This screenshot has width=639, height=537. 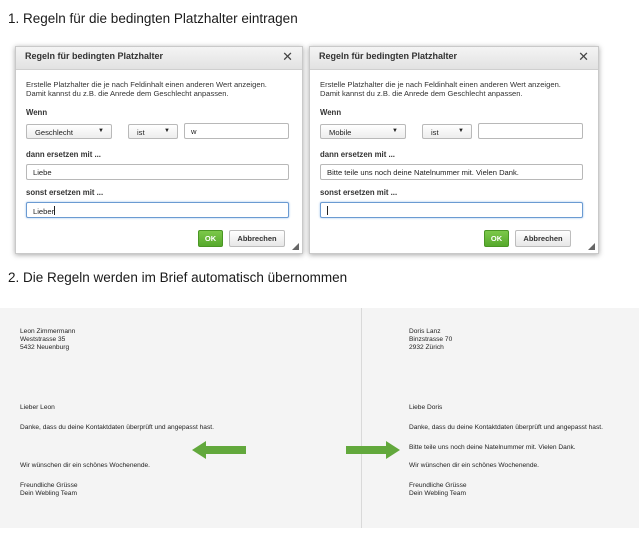 What do you see at coordinates (157, 210) in the screenshot?
I see `sonst-input: Lieber` at bounding box center [157, 210].